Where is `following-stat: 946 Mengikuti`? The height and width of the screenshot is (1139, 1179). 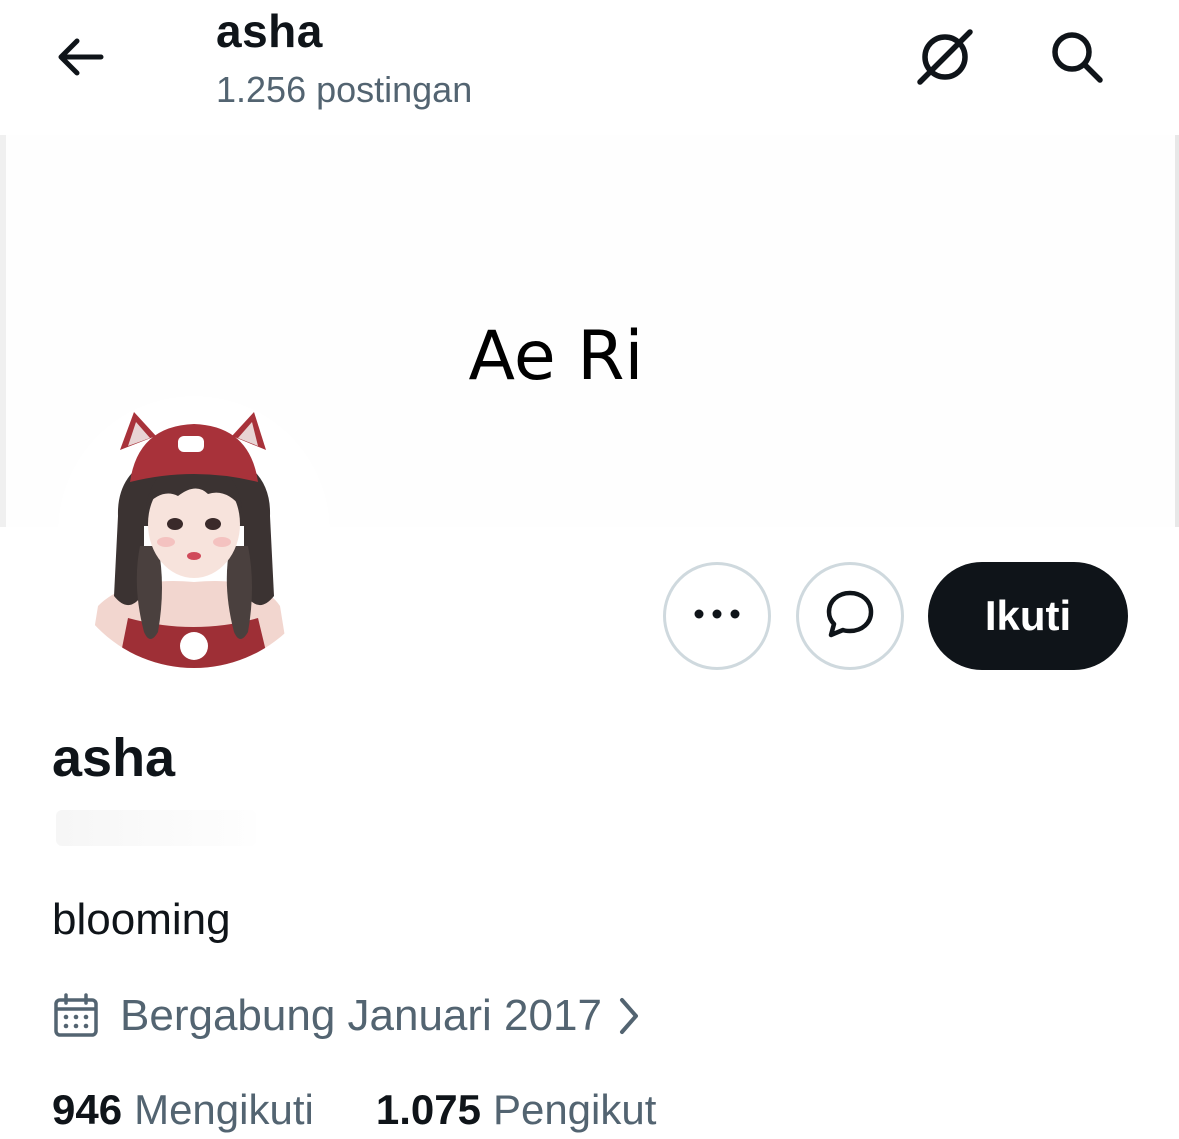 following-stat: 946 Mengikuti is located at coordinates (183, 1110).